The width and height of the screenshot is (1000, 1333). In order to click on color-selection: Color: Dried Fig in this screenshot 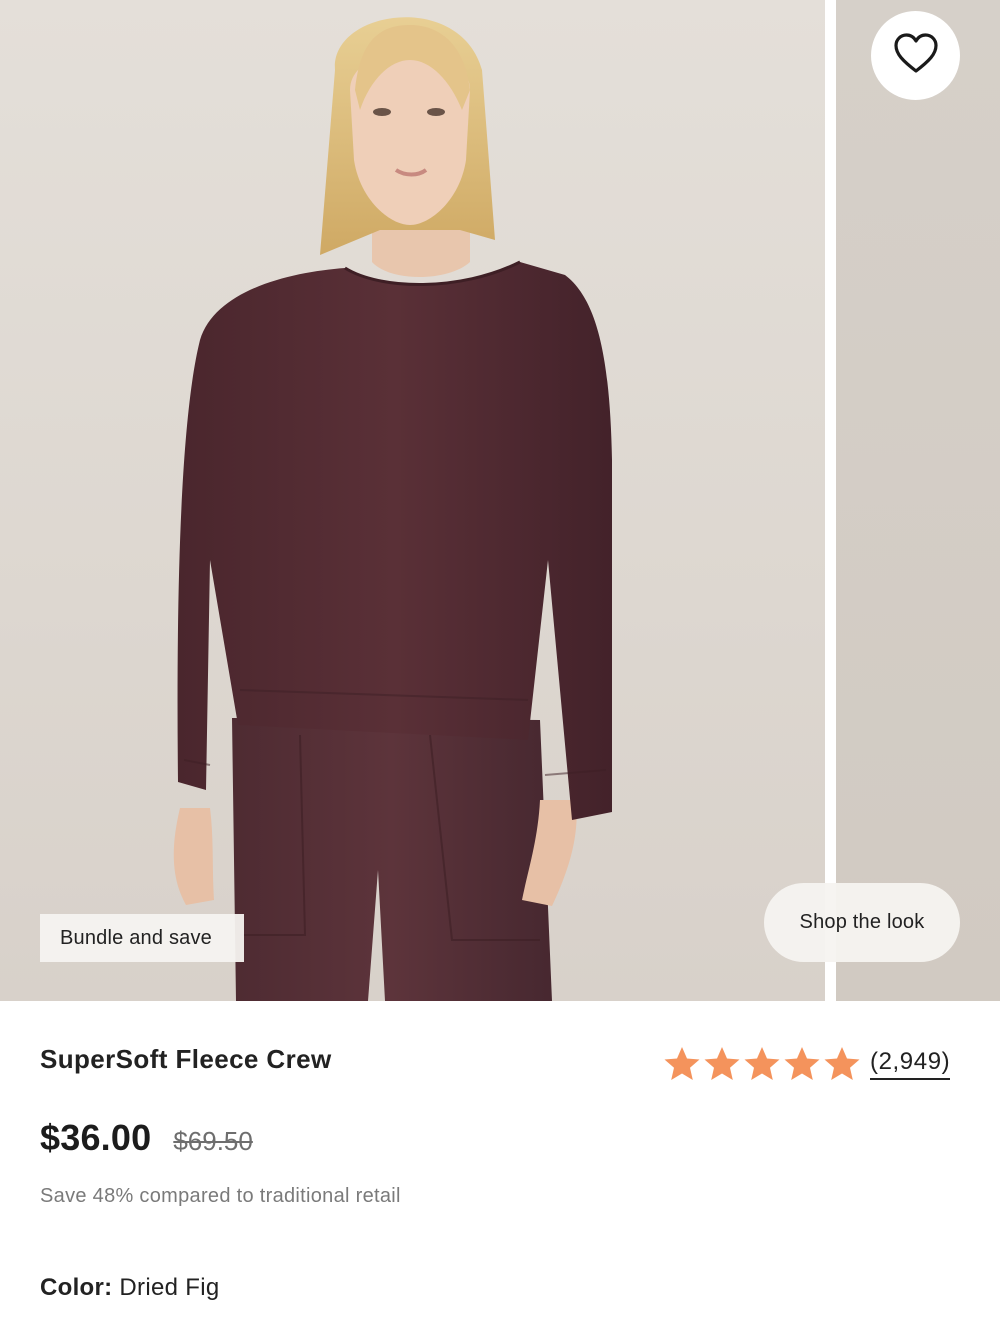, I will do `click(129, 1288)`.